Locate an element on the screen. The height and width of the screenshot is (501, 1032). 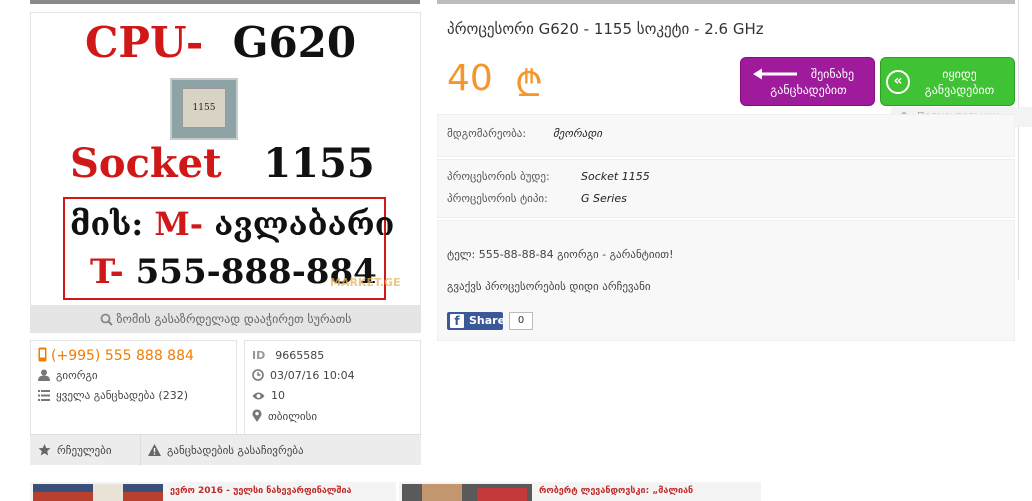
eye-icon is located at coordinates (258, 396).